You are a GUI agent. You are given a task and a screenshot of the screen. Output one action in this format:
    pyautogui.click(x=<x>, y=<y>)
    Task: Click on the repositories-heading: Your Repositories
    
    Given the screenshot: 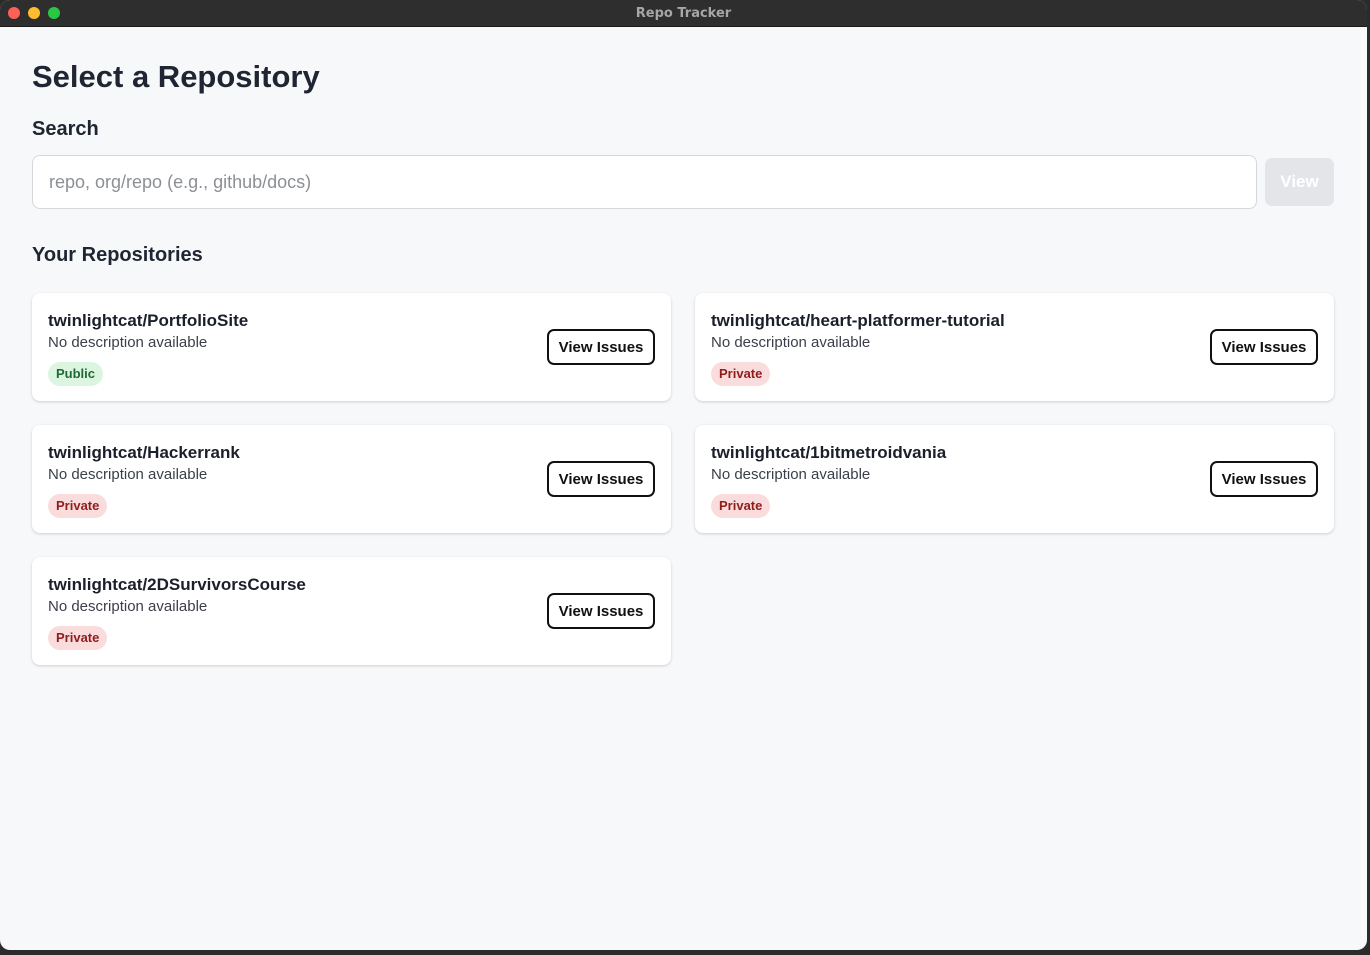 What is the action you would take?
    pyautogui.click(x=117, y=255)
    